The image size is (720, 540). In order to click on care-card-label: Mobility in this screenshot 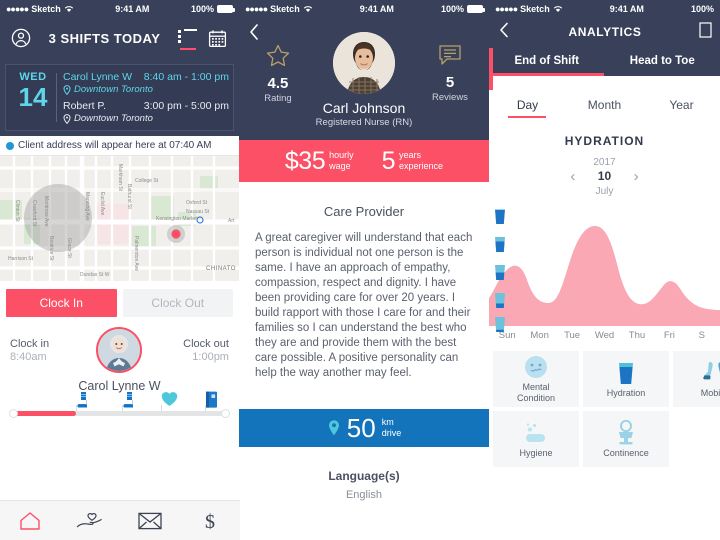, I will do `click(710, 392)`.